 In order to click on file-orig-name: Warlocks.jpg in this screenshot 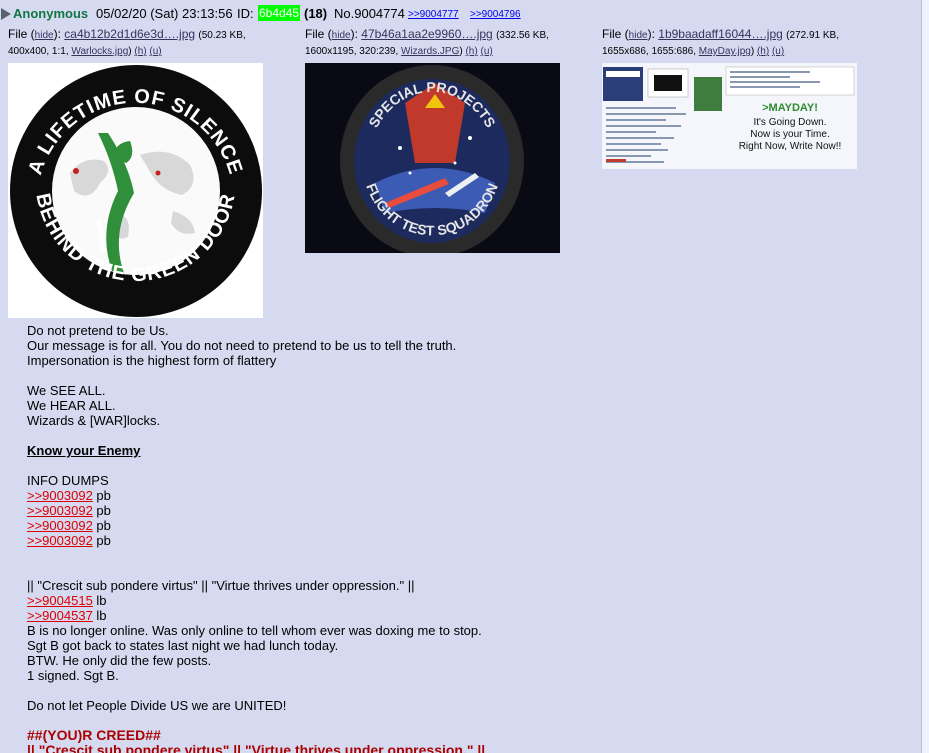, I will do `click(99, 51)`.